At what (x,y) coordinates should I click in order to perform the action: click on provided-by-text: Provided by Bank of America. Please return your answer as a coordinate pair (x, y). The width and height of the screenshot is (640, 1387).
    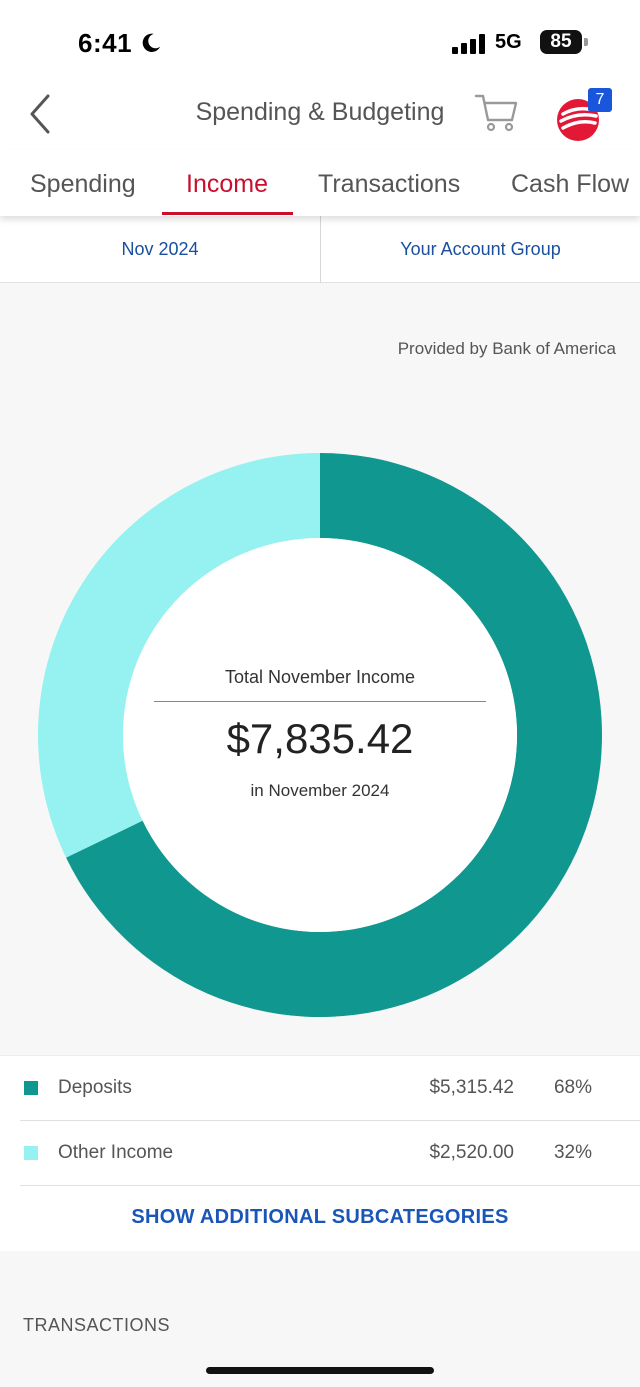
    Looking at the image, I should click on (506, 348).